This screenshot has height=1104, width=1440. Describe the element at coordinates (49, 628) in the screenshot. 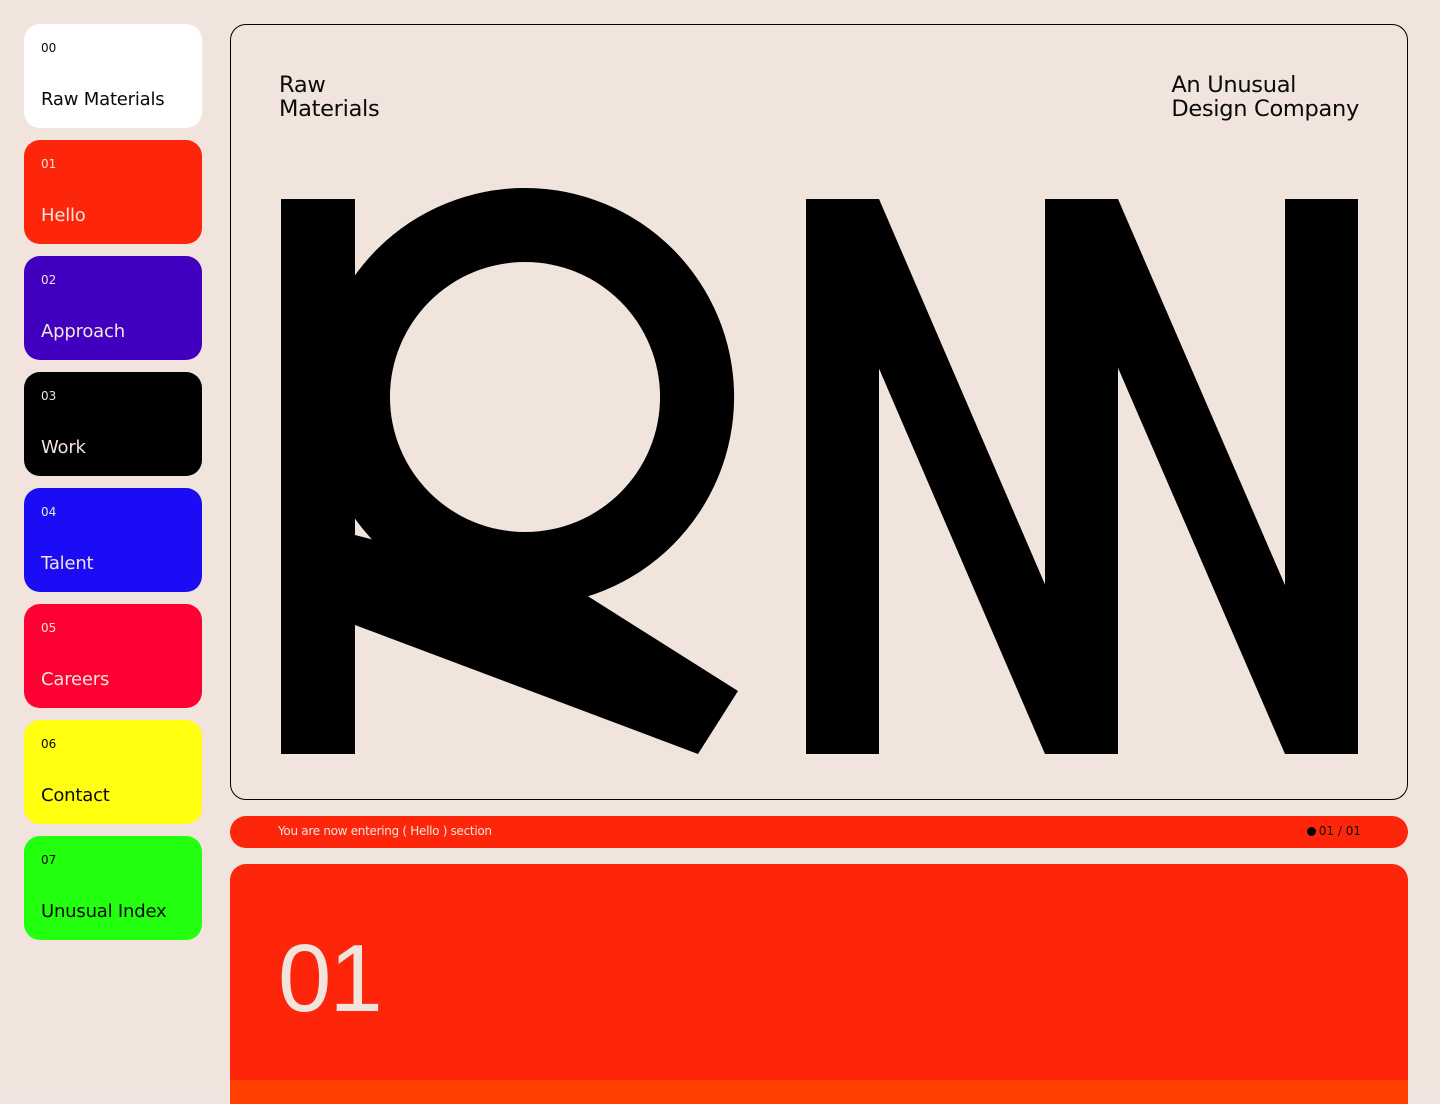

I see `sidebar-item-number: 05` at that location.